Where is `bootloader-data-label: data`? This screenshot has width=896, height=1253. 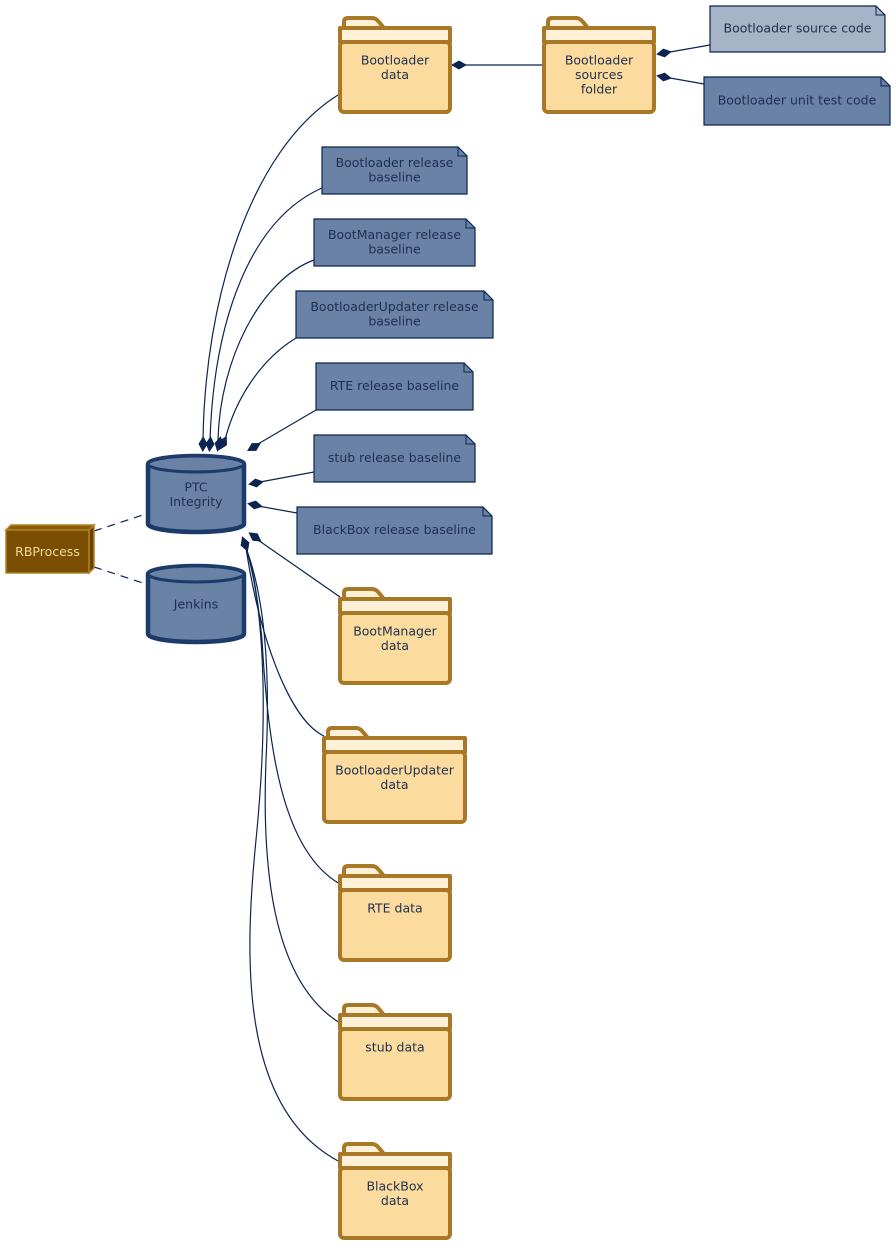 bootloader-data-label: data is located at coordinates (395, 74).